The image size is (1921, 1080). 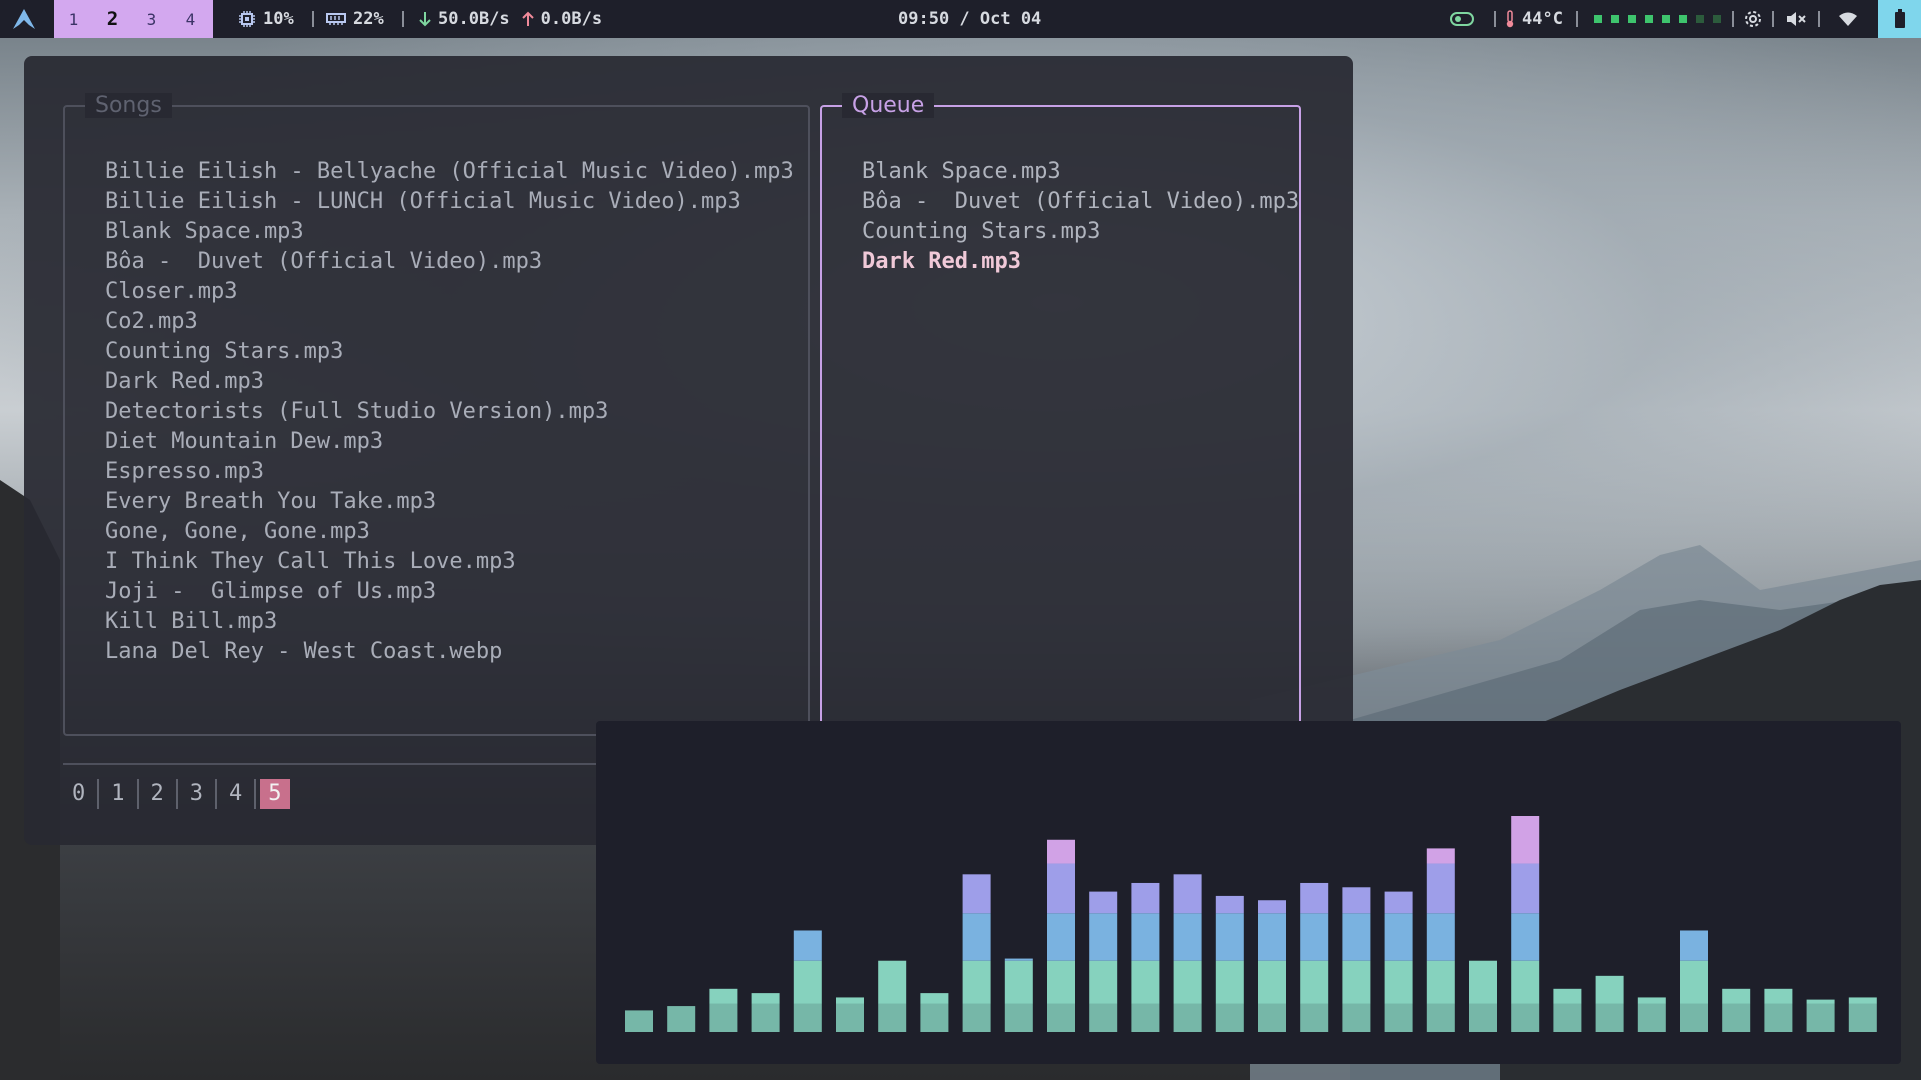 What do you see at coordinates (158, 794) in the screenshot?
I see `tab-2: 2` at bounding box center [158, 794].